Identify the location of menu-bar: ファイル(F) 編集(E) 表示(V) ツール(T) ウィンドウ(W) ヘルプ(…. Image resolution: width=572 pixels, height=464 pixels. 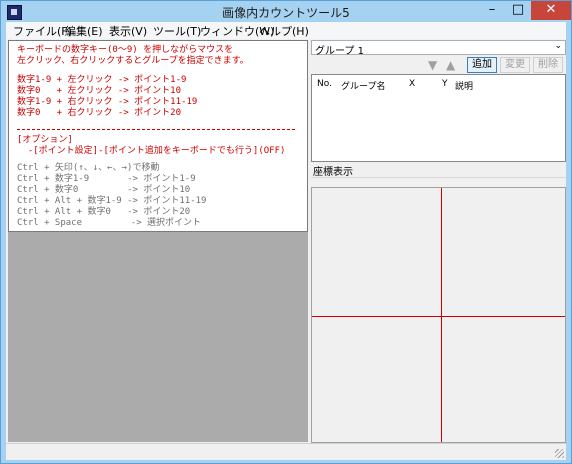
(286, 31).